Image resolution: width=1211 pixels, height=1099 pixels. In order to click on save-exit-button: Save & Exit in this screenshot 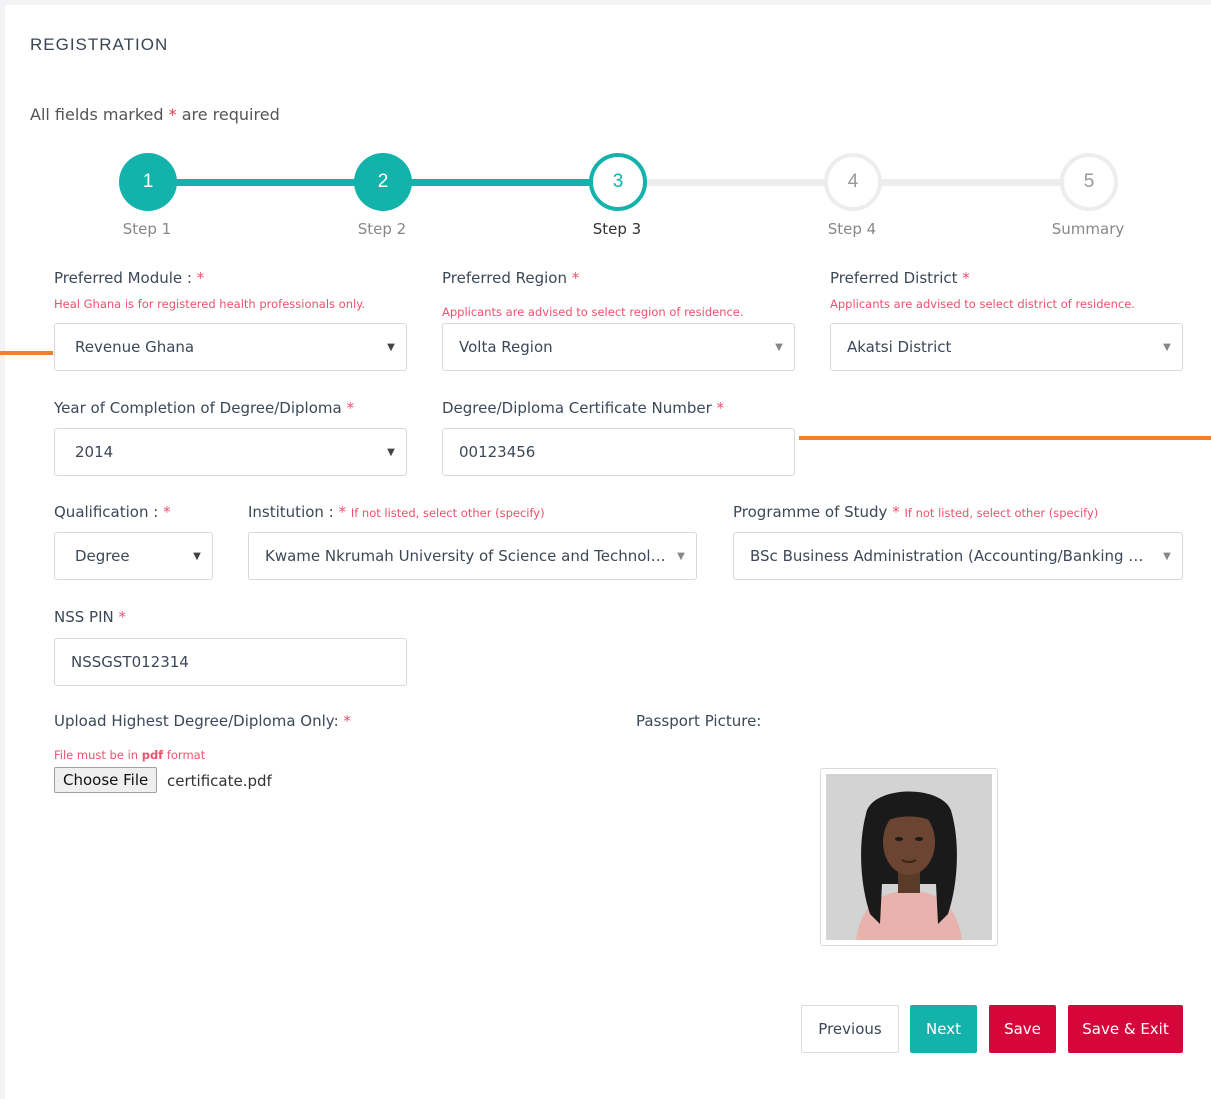, I will do `click(1125, 1029)`.